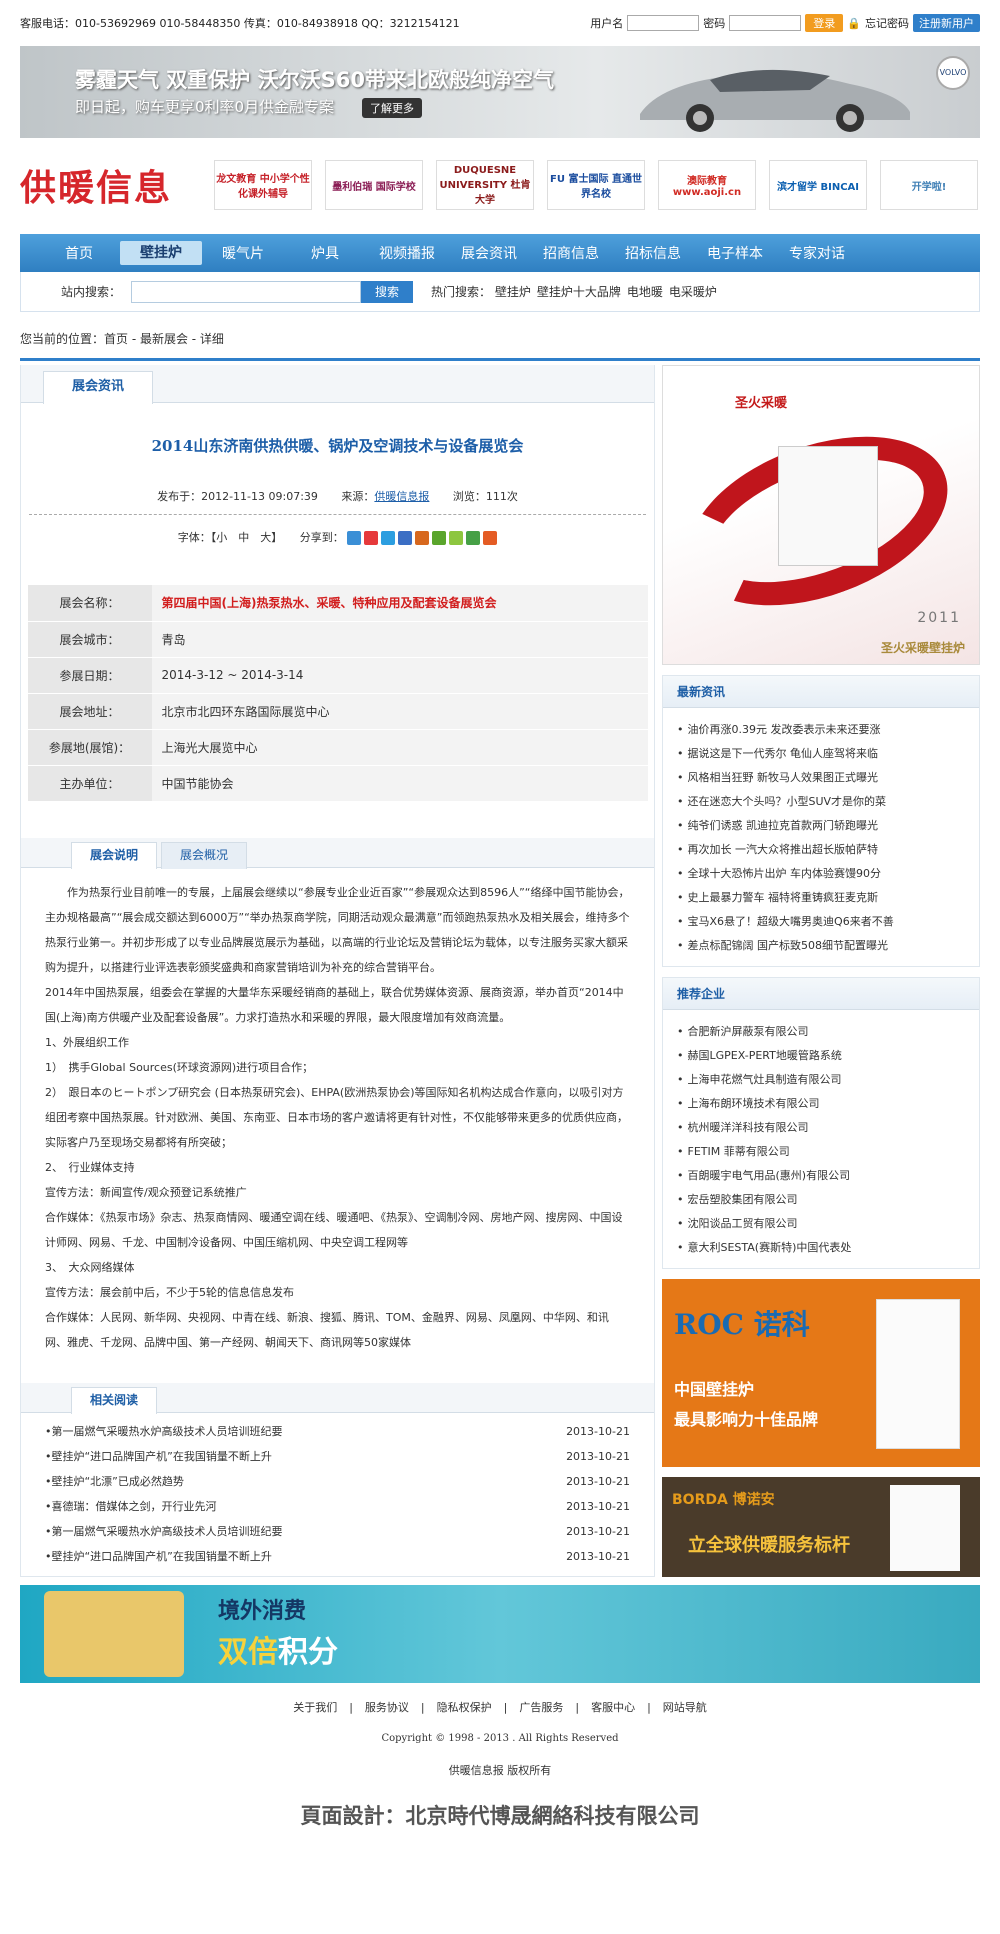 Image resolution: width=1000 pixels, height=1934 pixels. Describe the element at coordinates (821, 1128) in the screenshot. I see `recommended-item: 杭州暖洋洋科技有限公司` at that location.